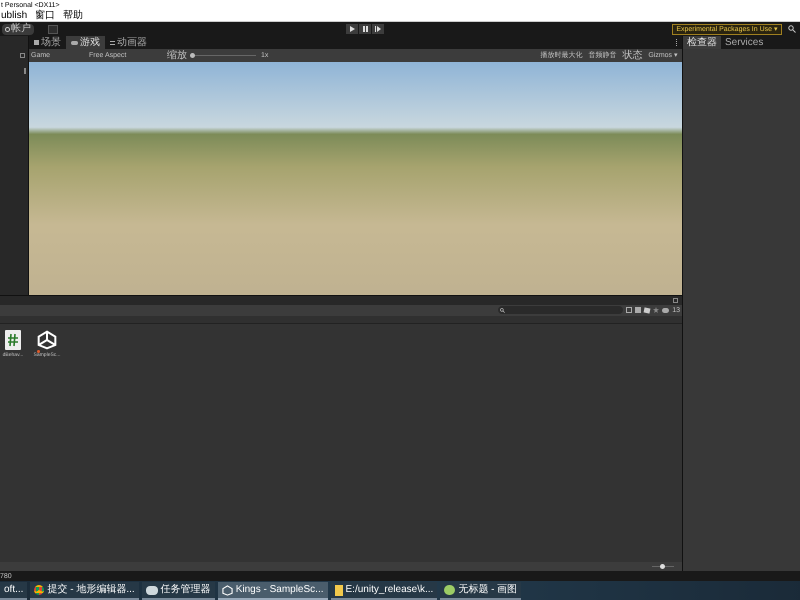 Image resolution: width=800 pixels, height=600 pixels. I want to click on pause-button, so click(365, 29).